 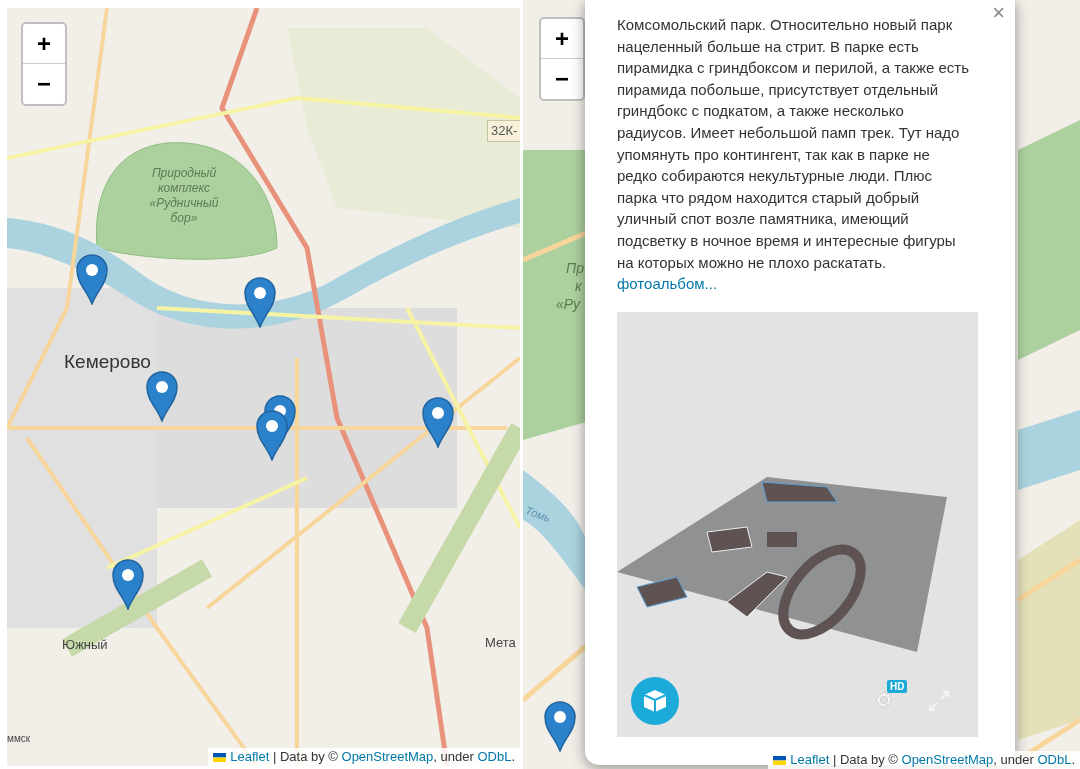 I want to click on map-label: Томь, so click(x=538, y=514).